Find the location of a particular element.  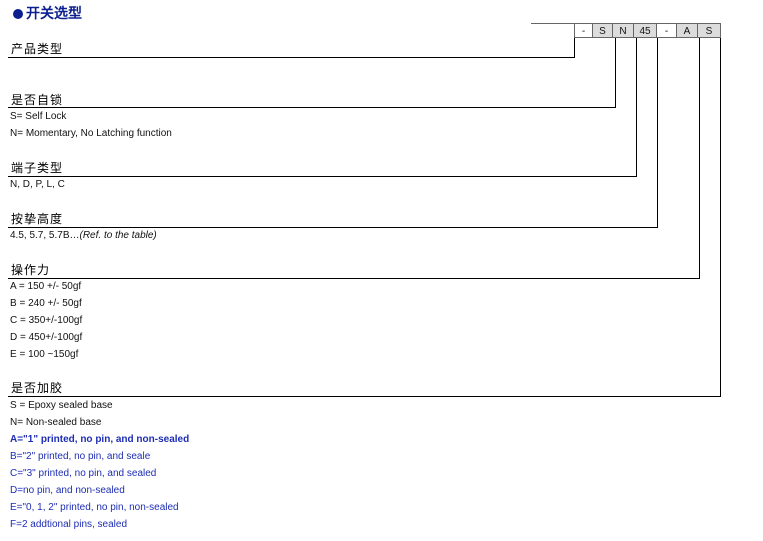

print-option: B="2" printed, no pin, and seale is located at coordinates (80, 456).